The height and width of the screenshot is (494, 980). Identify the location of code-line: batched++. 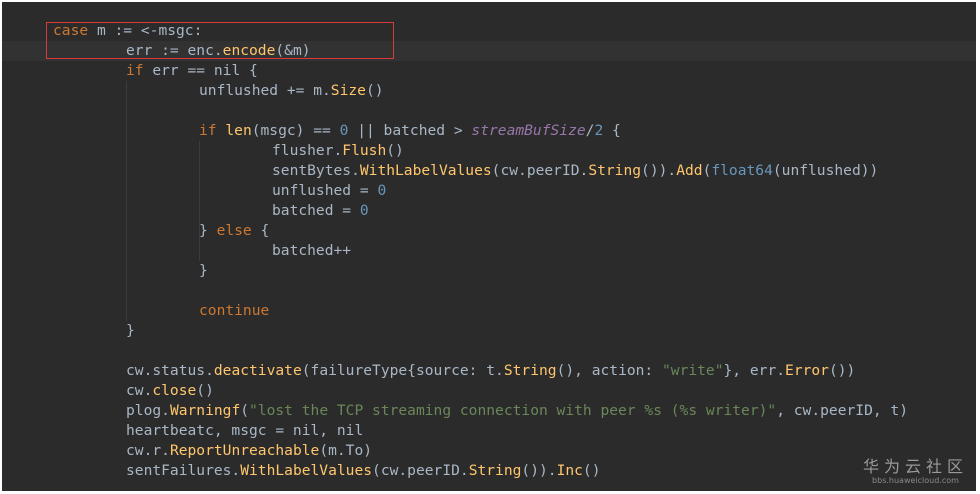
(311, 251).